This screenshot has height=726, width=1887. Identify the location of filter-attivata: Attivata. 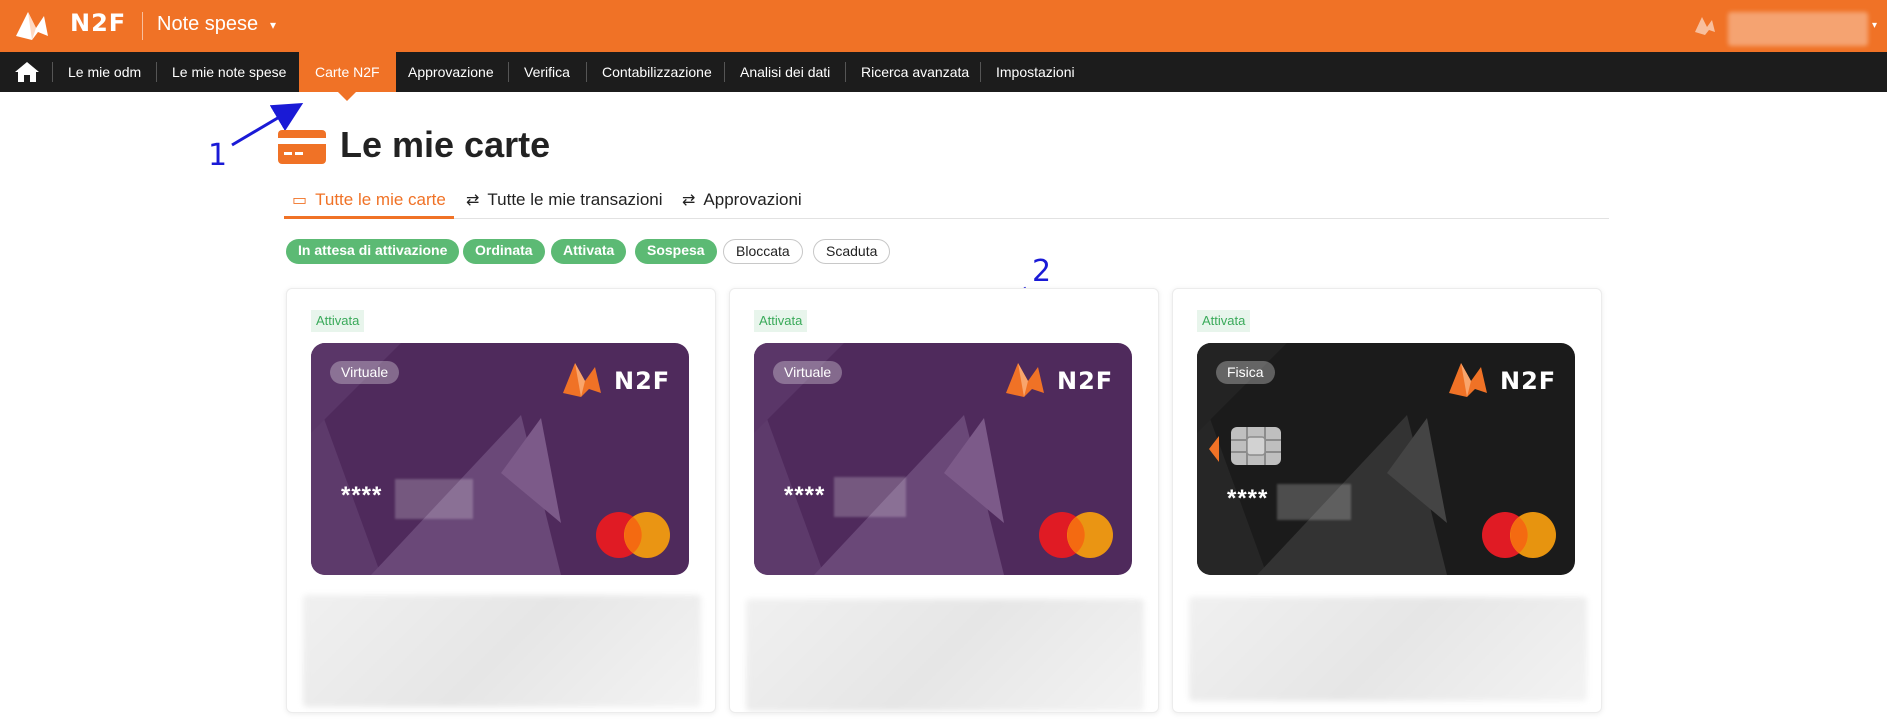
(589, 251).